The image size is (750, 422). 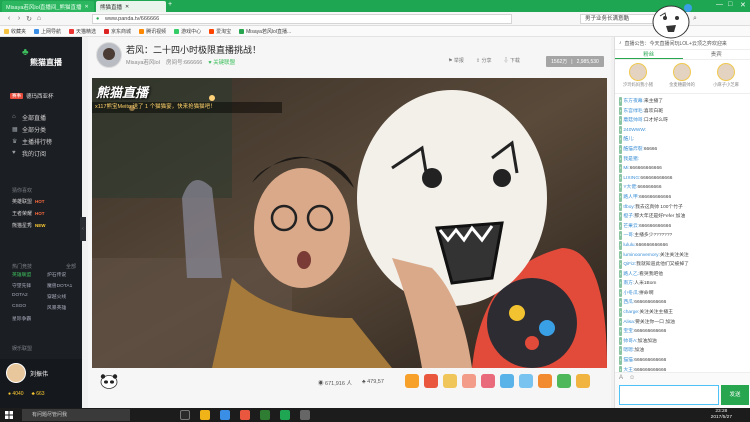 What do you see at coordinates (131, 6) in the screenshot?
I see `tab-panda: 熊猫直播 ✕` at bounding box center [131, 6].